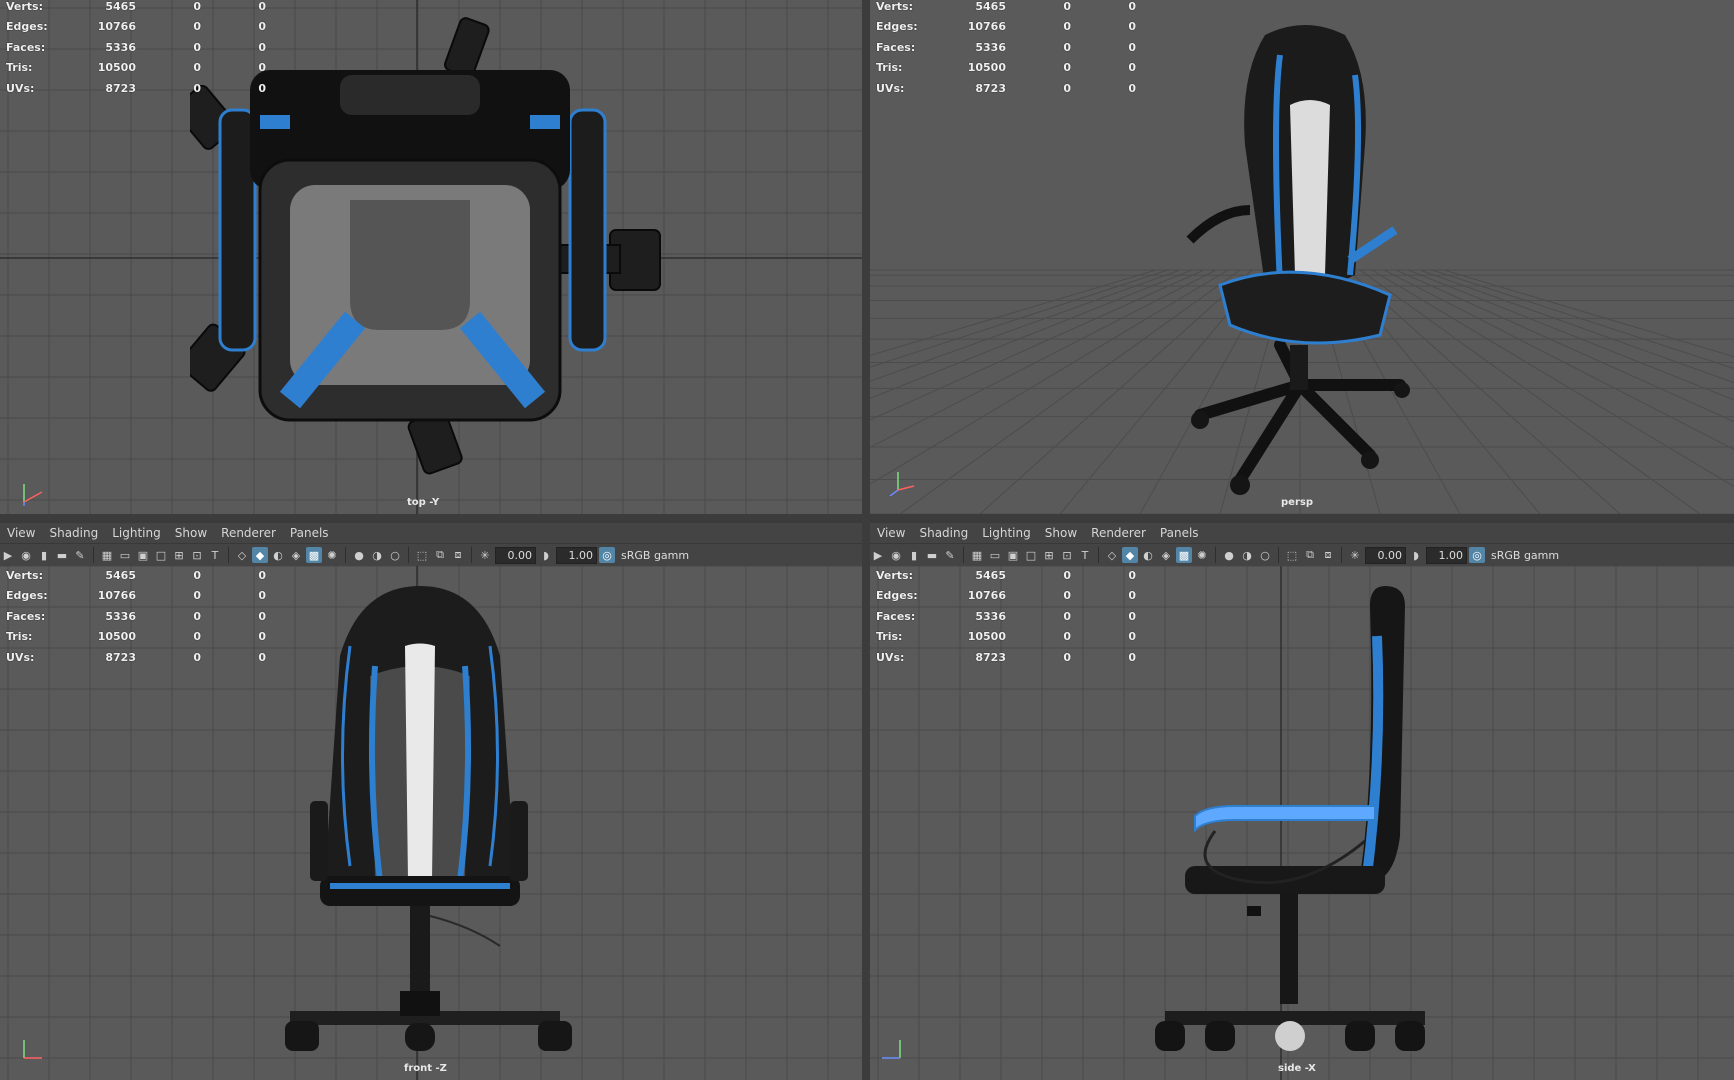 This screenshot has width=1734, height=1080. What do you see at coordinates (1297, 1068) in the screenshot?
I see `camera-label: side -X` at bounding box center [1297, 1068].